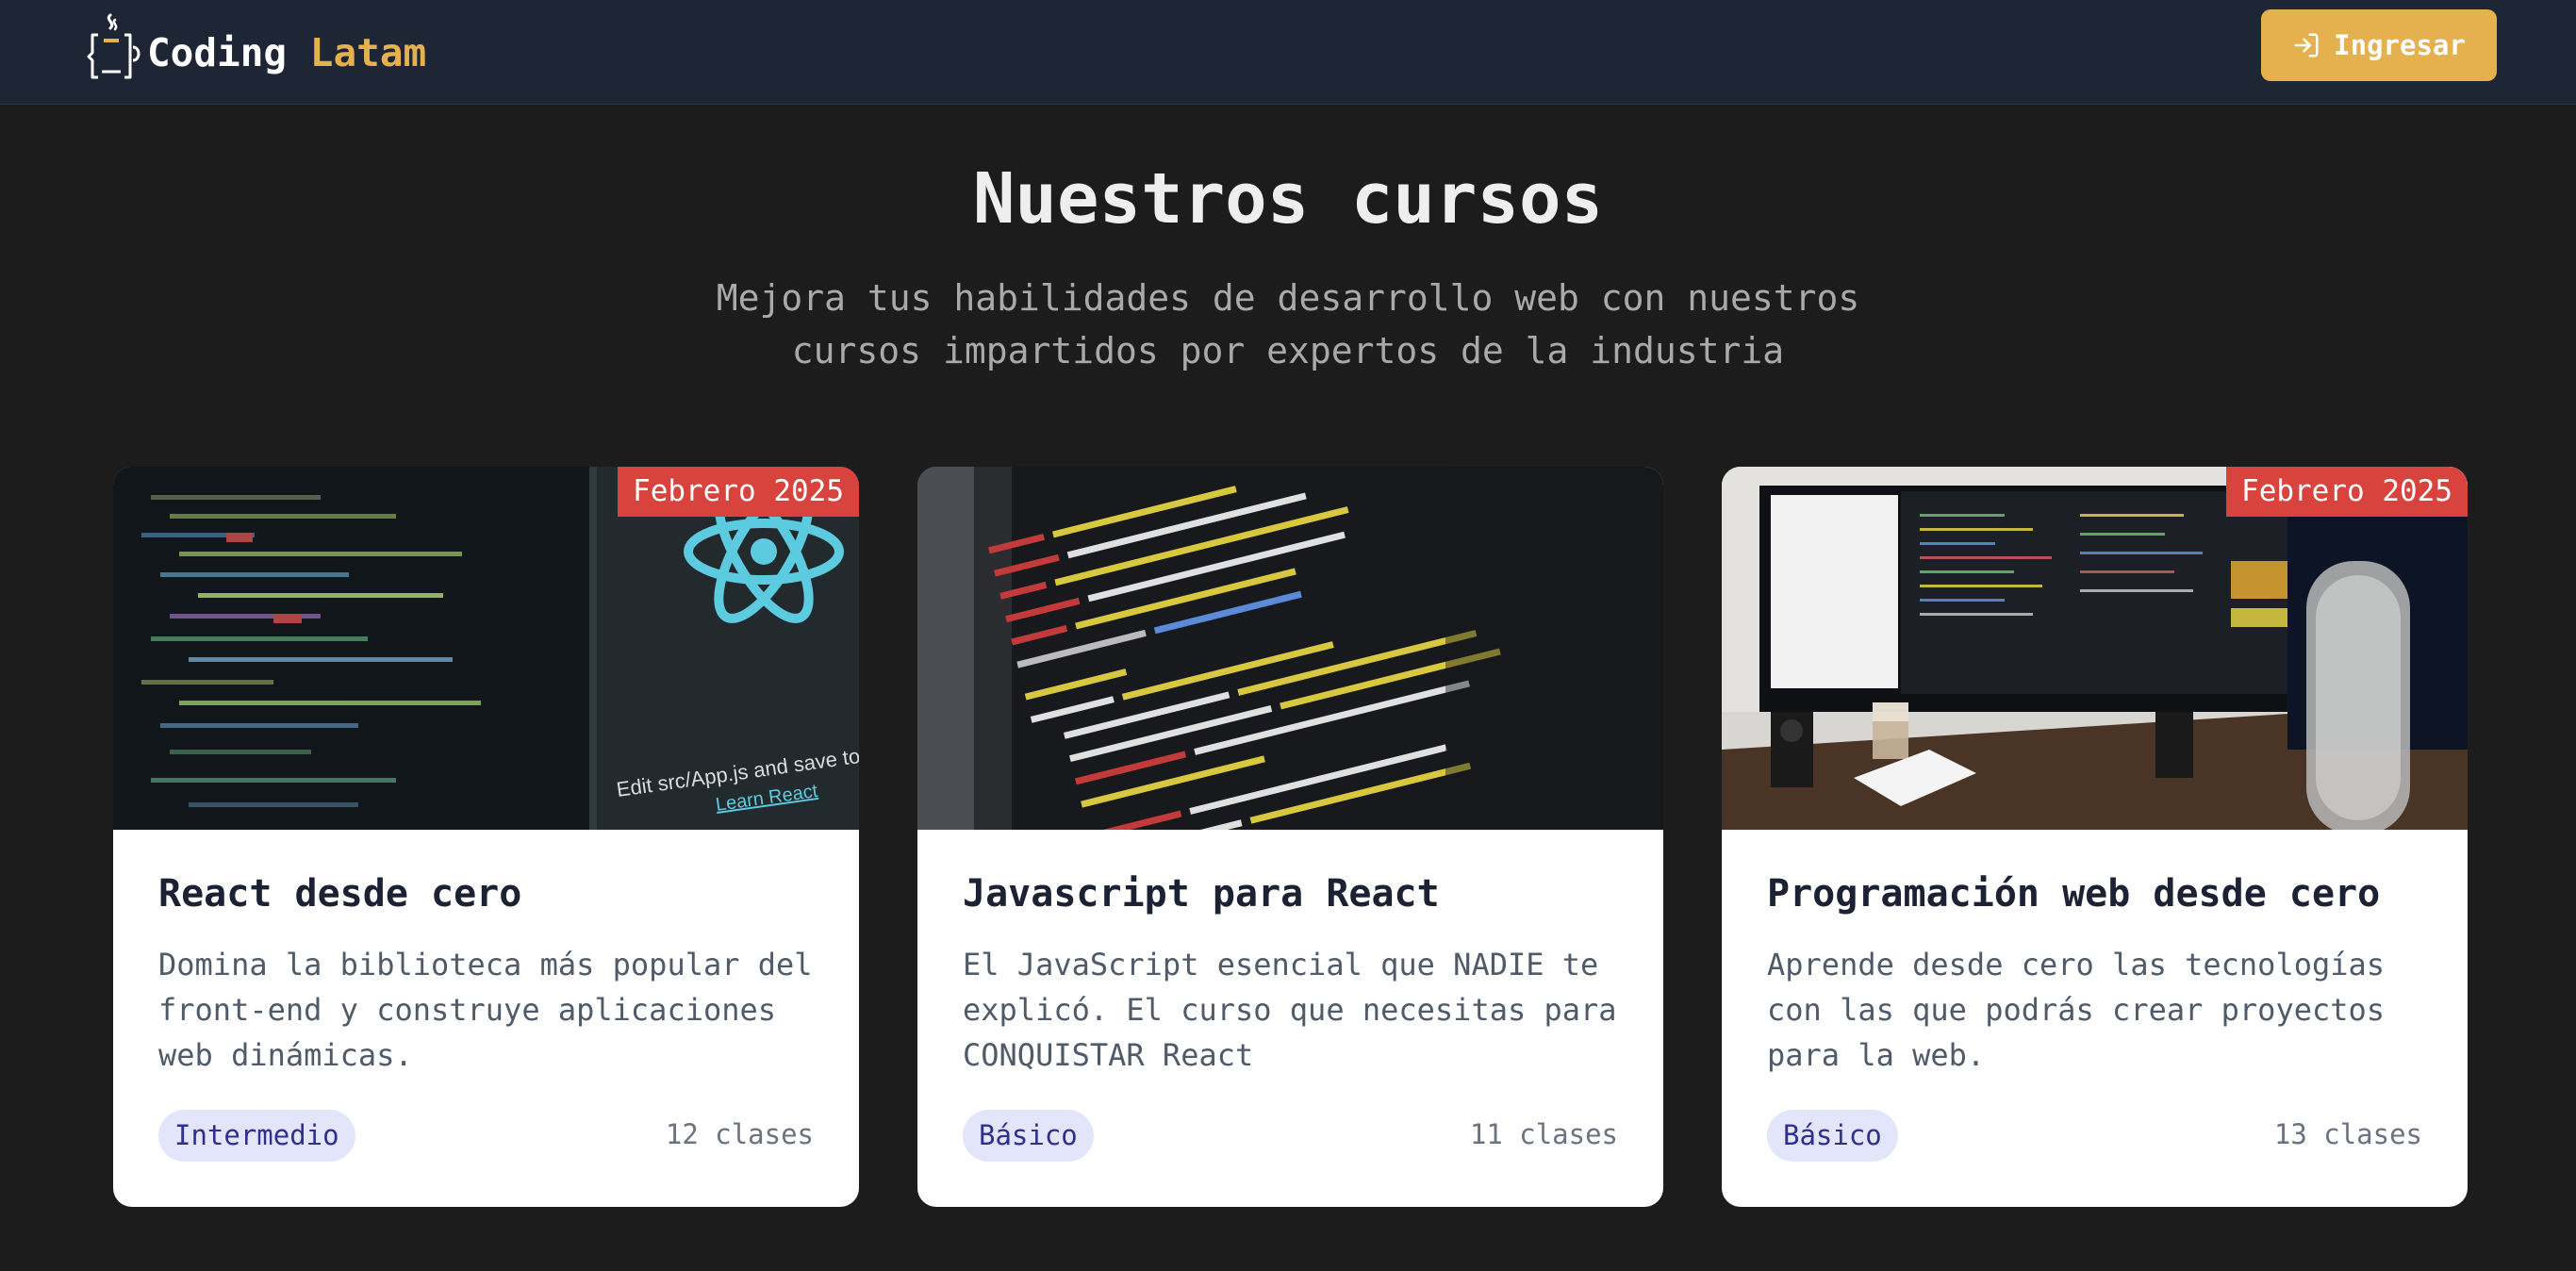  What do you see at coordinates (739, 1134) in the screenshot?
I see `class-count: 12 clases` at bounding box center [739, 1134].